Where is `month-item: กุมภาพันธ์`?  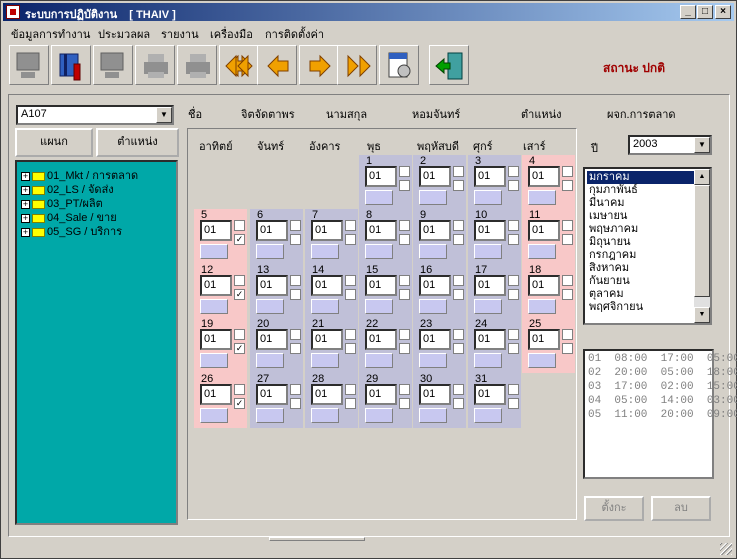 month-item: กุมภาพันธ์ is located at coordinates (640, 190).